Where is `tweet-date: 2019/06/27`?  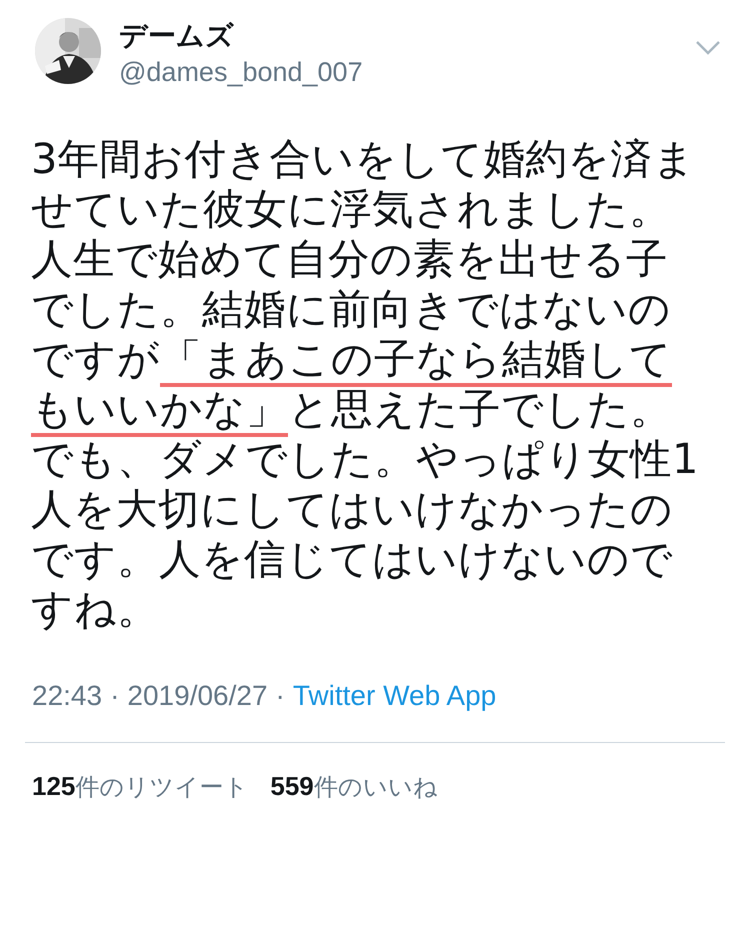
tweet-date: 2019/06/27 is located at coordinates (197, 696).